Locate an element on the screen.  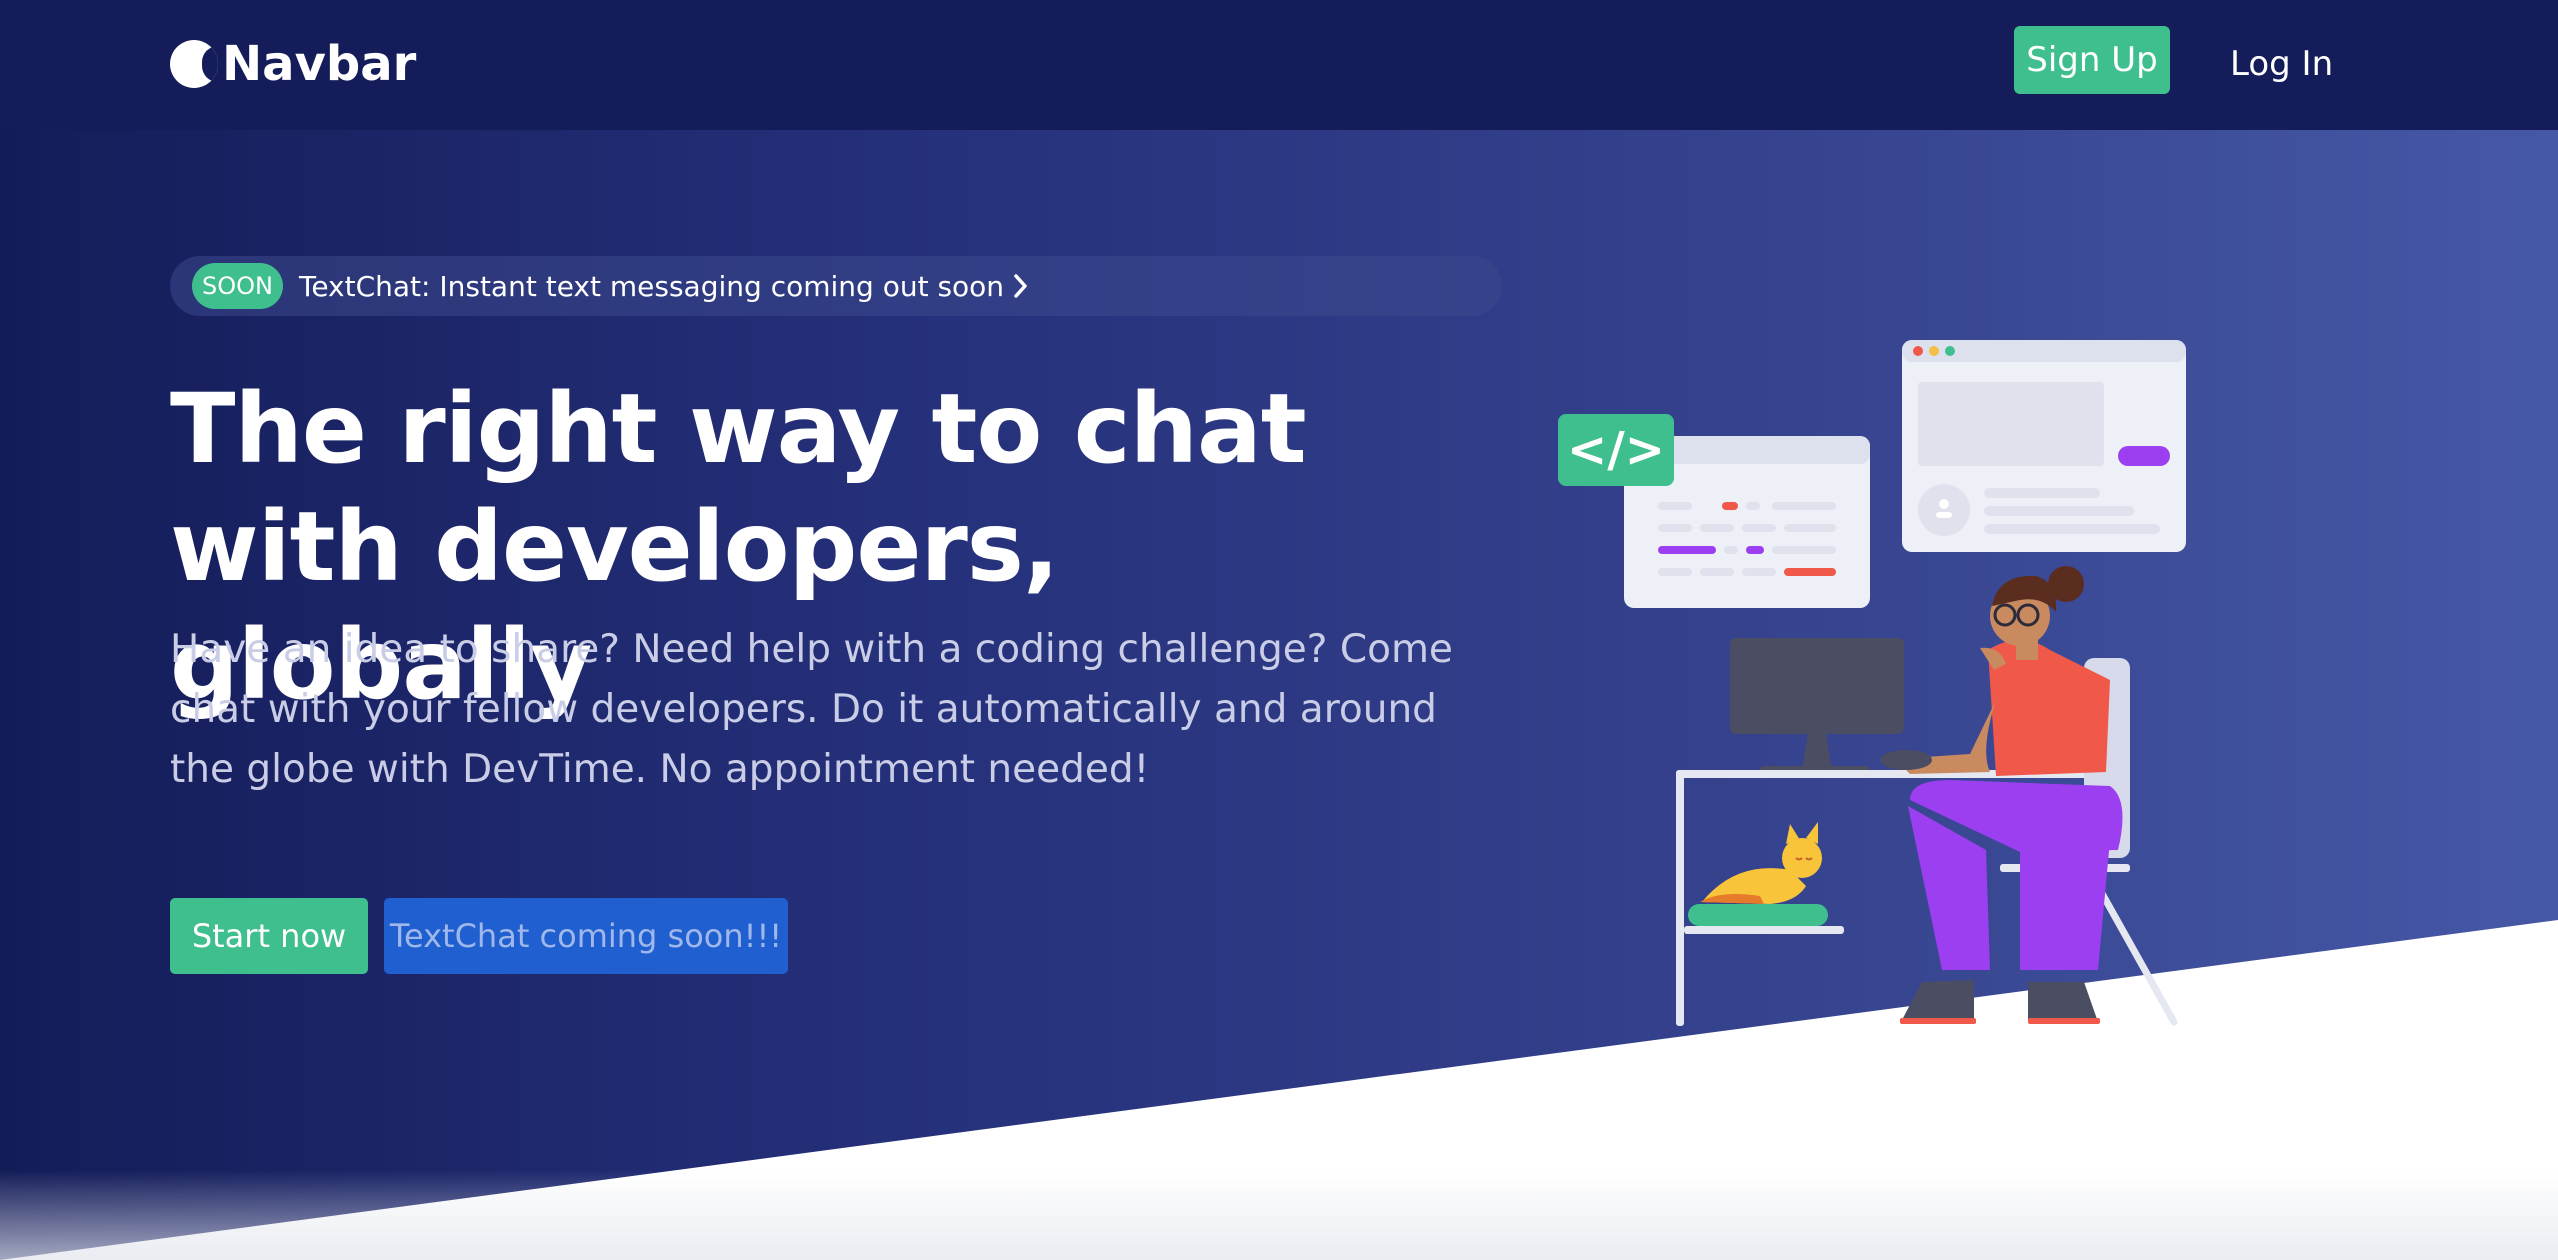
monitor-illustration is located at coordinates (1817, 707).